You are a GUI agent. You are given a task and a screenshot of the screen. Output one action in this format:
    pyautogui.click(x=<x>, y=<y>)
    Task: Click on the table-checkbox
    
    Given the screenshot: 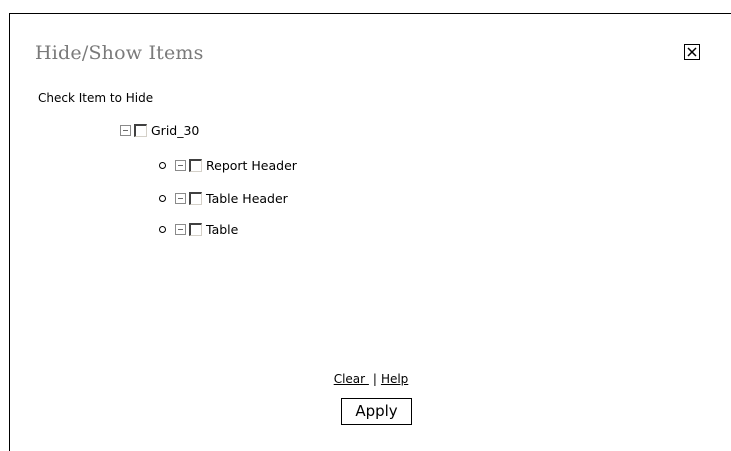 What is the action you would take?
    pyautogui.click(x=195, y=229)
    